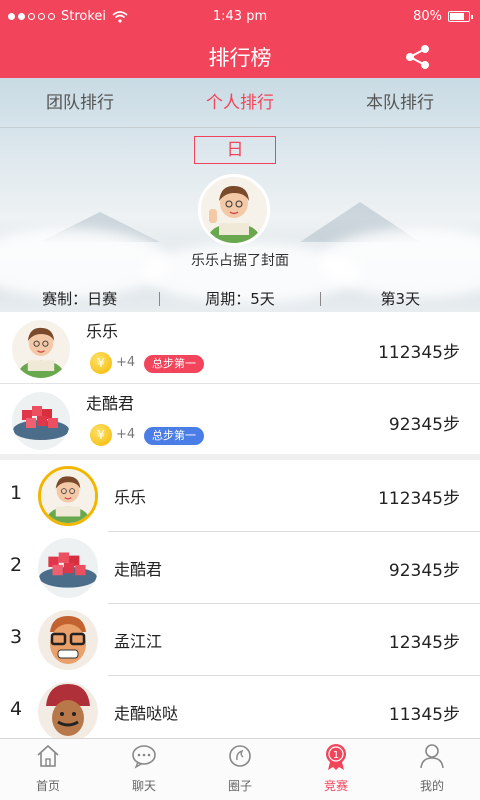 This screenshot has width=480, height=800. What do you see at coordinates (335, 786) in the screenshot?
I see `nav-label: 竞赛` at bounding box center [335, 786].